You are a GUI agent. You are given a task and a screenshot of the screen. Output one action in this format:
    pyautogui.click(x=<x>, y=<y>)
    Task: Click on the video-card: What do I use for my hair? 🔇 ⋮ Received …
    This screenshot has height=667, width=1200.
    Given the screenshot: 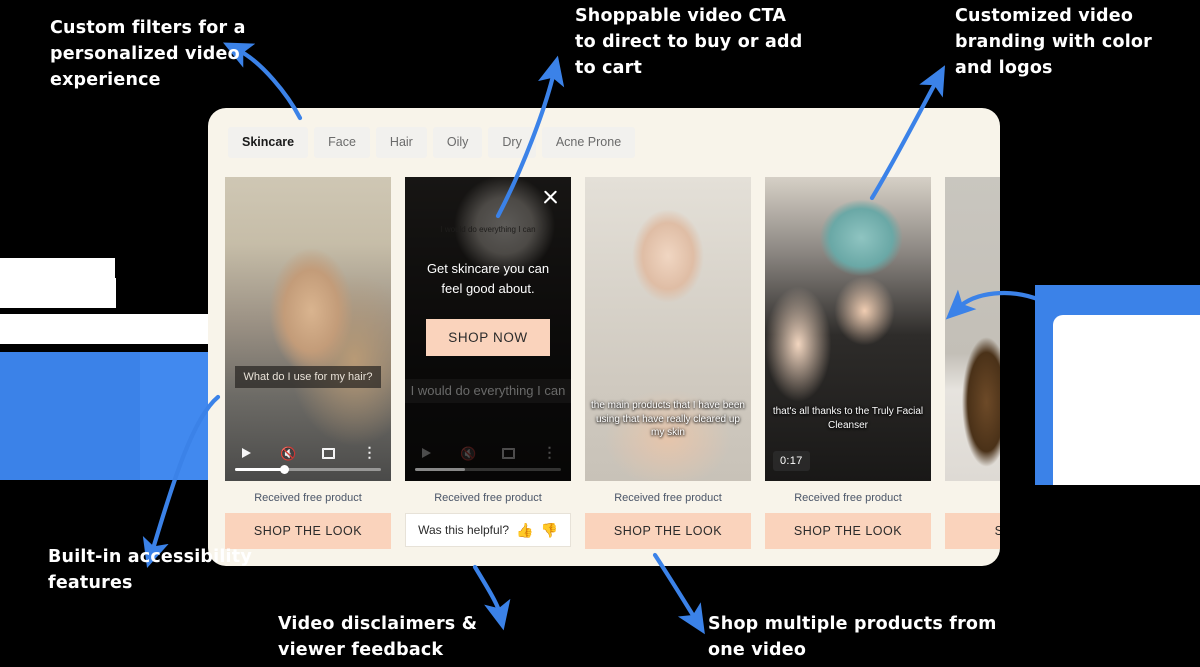 What is the action you would take?
    pyautogui.click(x=308, y=363)
    